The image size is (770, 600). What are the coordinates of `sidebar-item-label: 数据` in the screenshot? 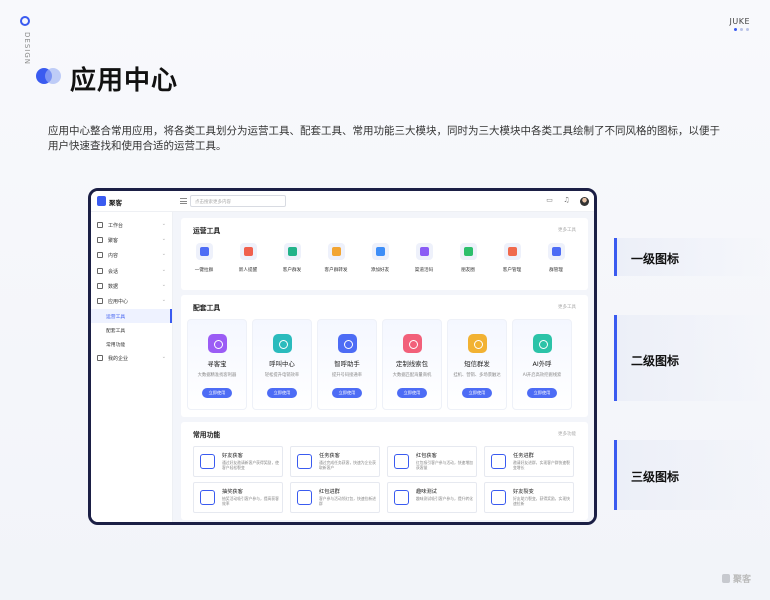 It's located at (113, 286).